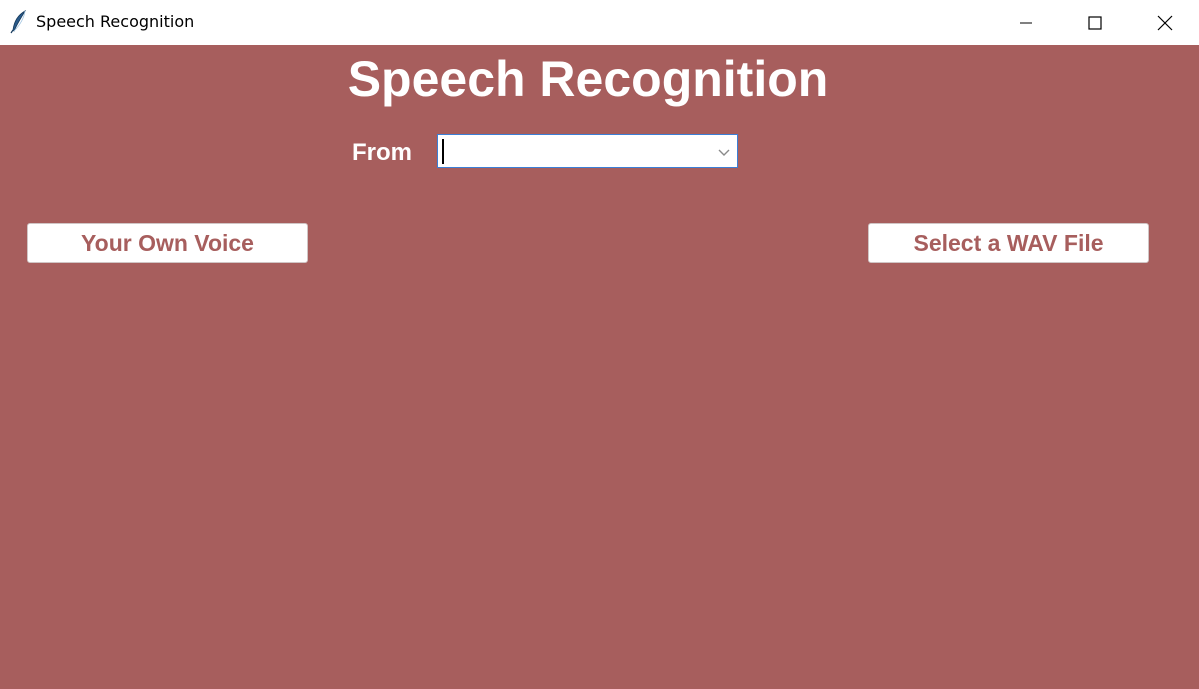 The width and height of the screenshot is (1199, 689). What do you see at coordinates (1008, 243) in the screenshot?
I see `select-wav-file-button: Select a WAV File` at bounding box center [1008, 243].